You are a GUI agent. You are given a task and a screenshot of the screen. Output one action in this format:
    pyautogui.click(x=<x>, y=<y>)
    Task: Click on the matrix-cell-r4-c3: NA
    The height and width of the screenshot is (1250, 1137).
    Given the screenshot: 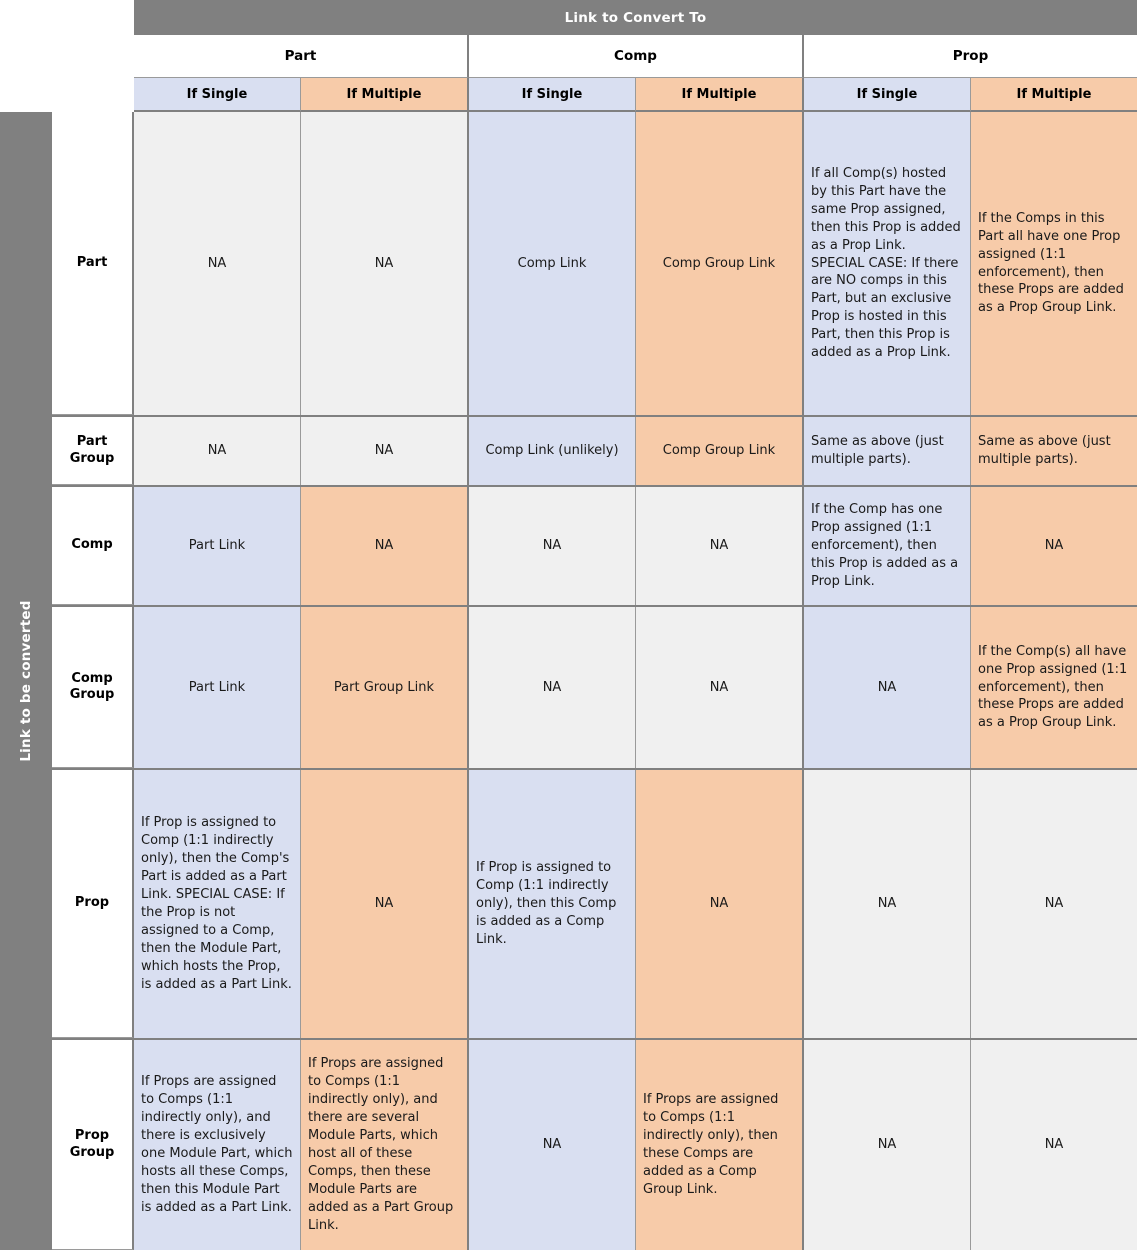 What is the action you would take?
    pyautogui.click(x=720, y=904)
    